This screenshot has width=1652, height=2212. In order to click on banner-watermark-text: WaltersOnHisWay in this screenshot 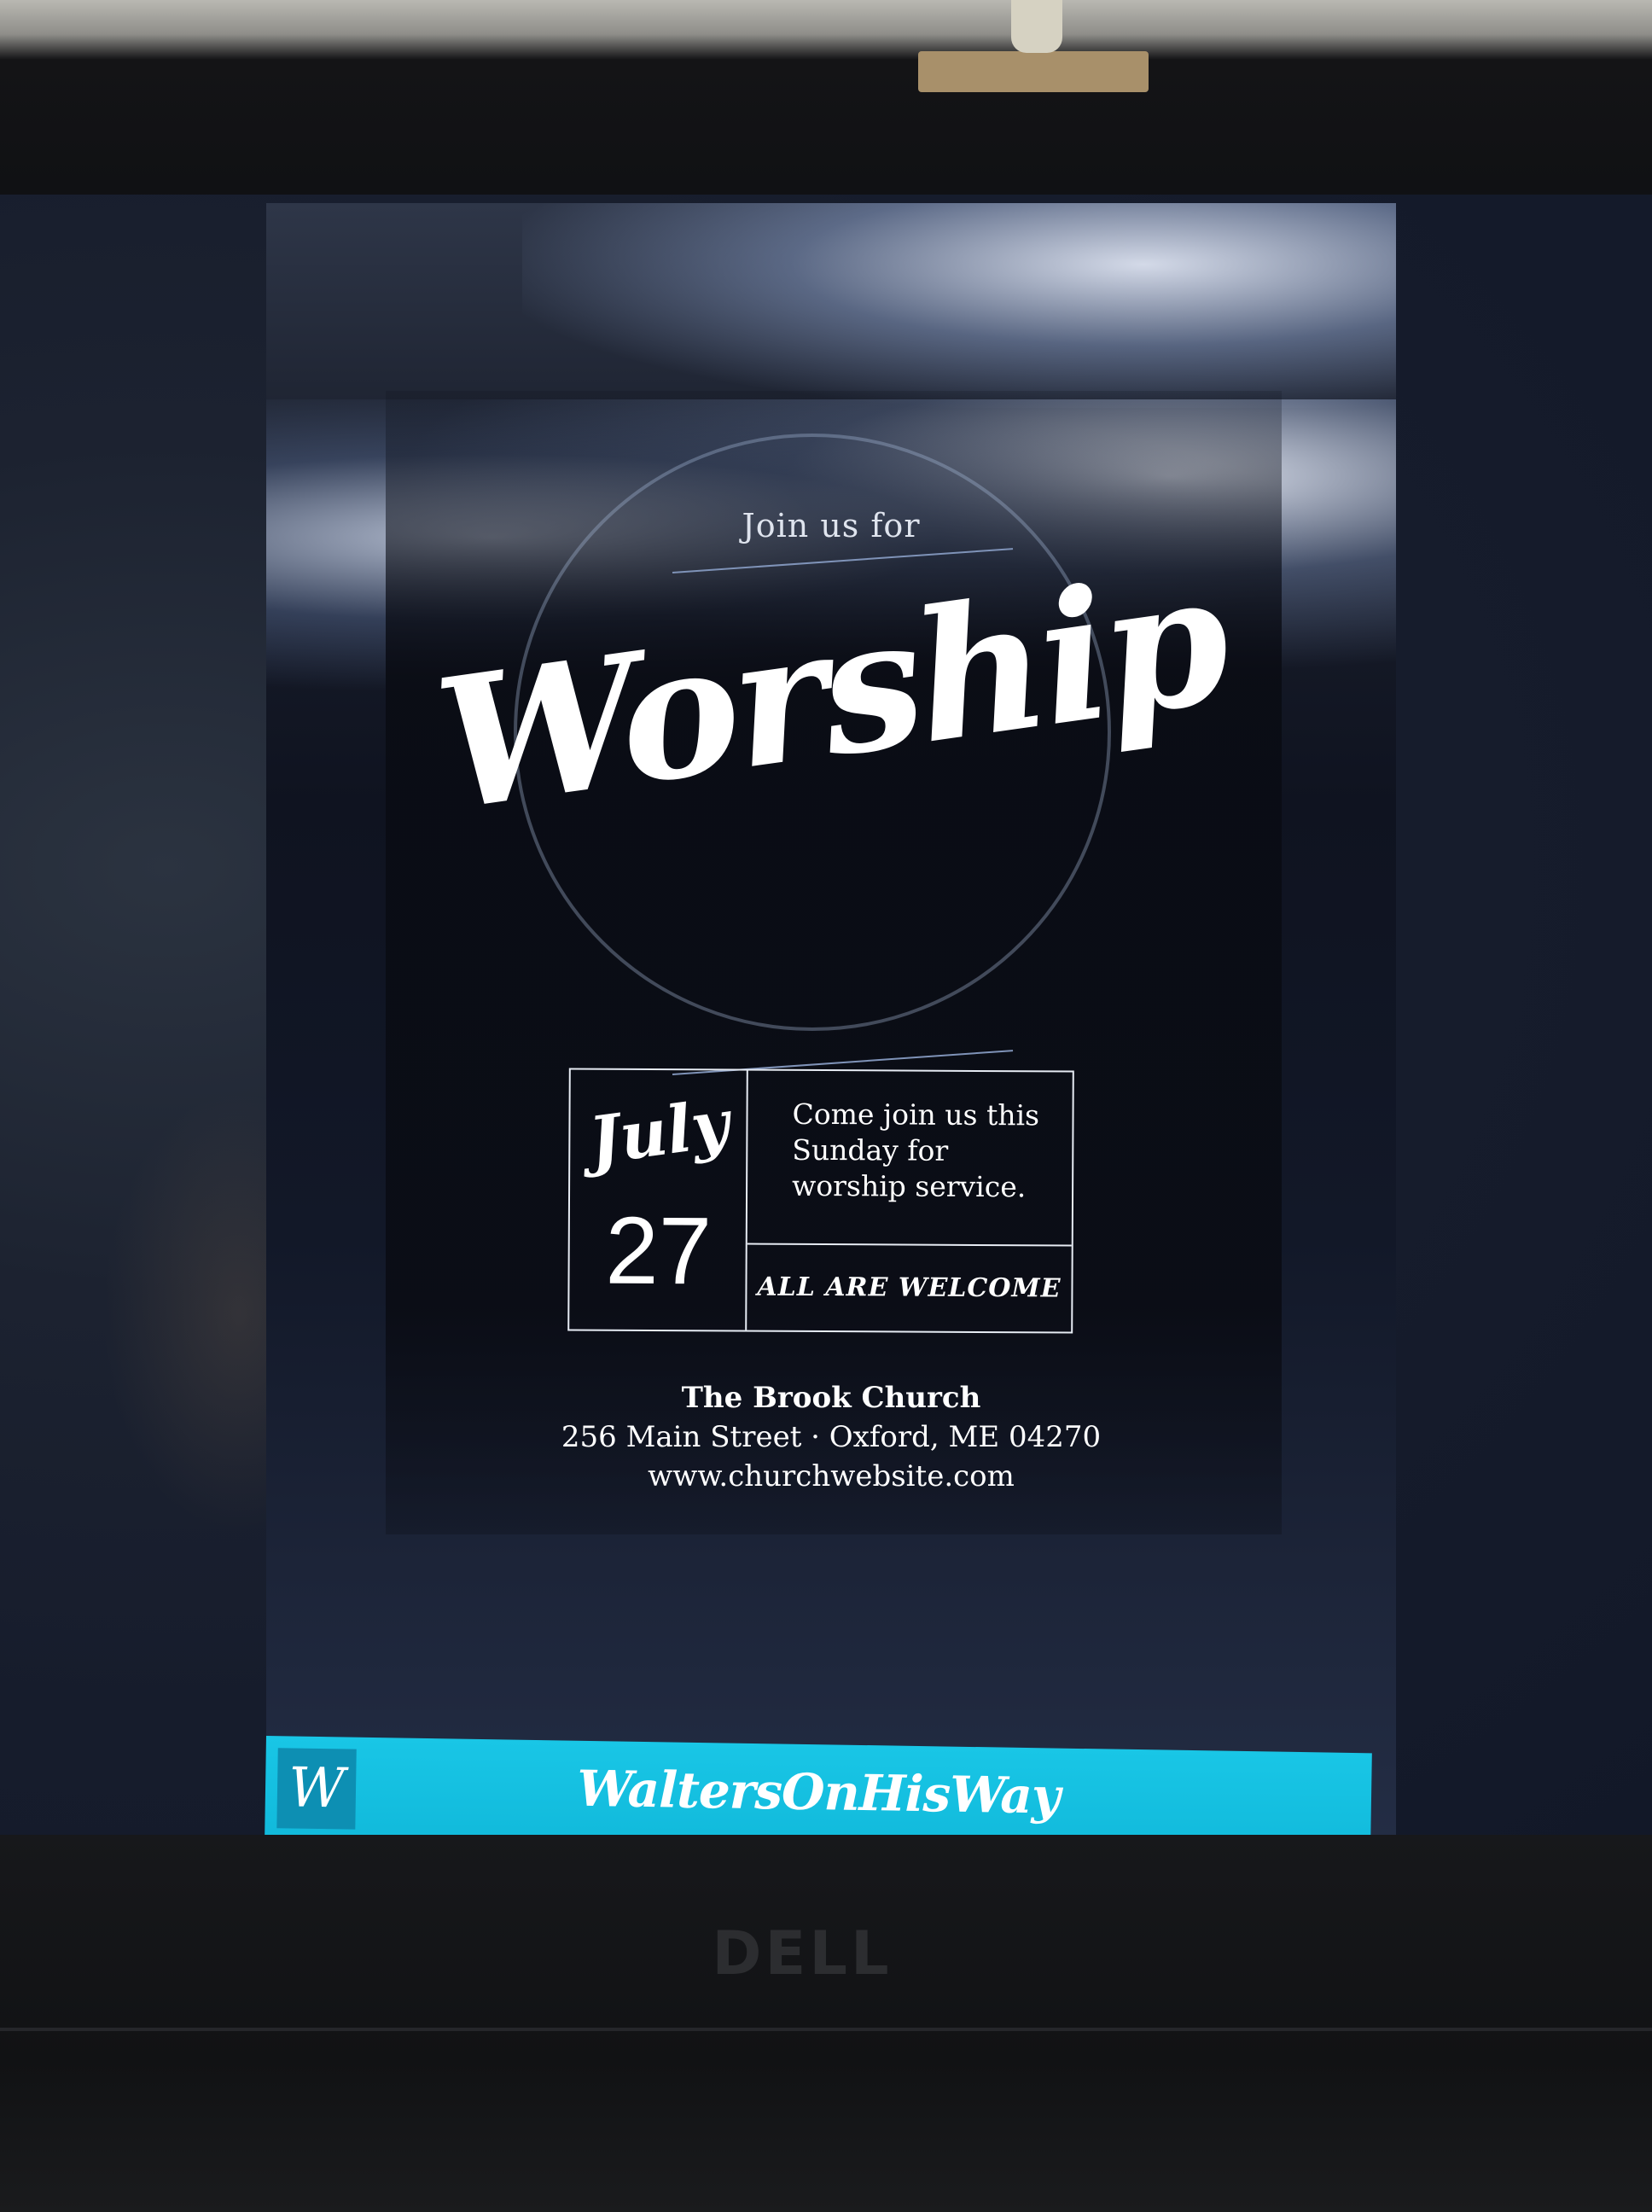, I will do `click(818, 1792)`.